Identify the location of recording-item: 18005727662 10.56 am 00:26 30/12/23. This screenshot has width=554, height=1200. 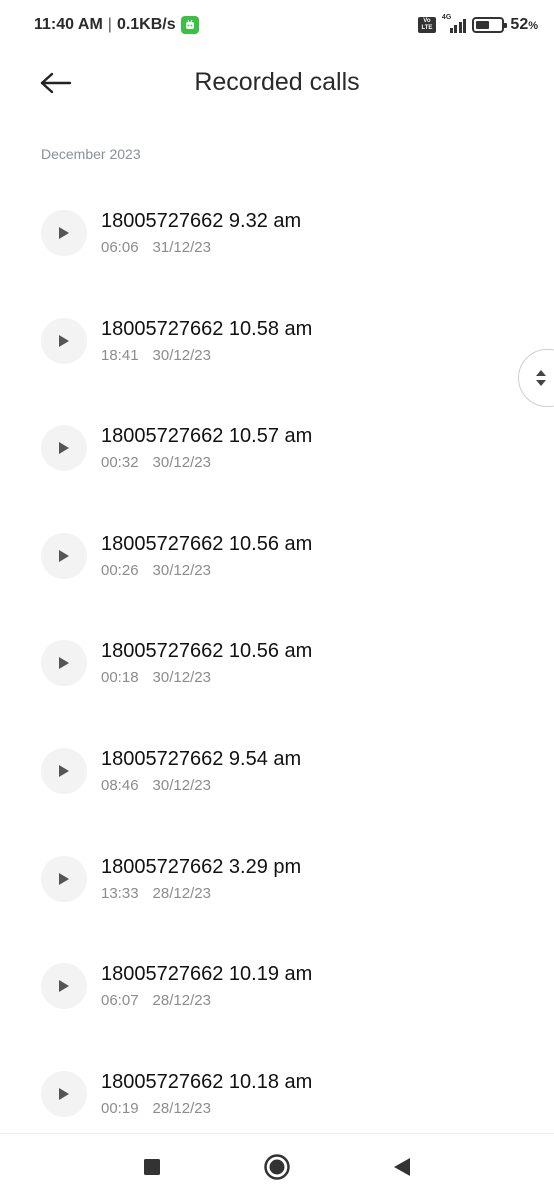
(277, 543).